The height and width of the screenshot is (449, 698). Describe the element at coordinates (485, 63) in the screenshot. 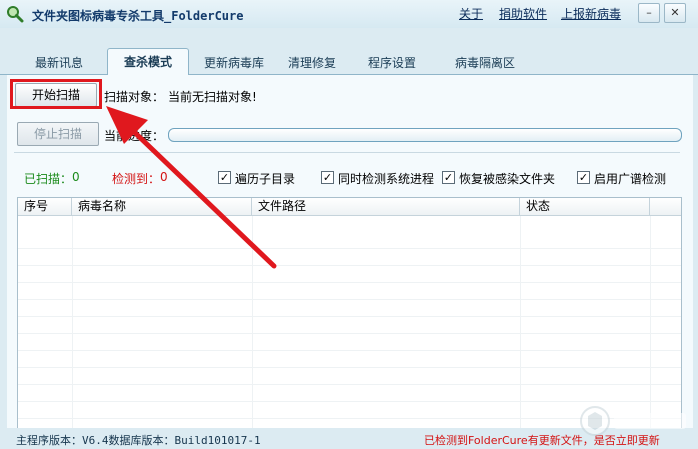

I see `tab-quarantine: 病毒隔离区` at that location.